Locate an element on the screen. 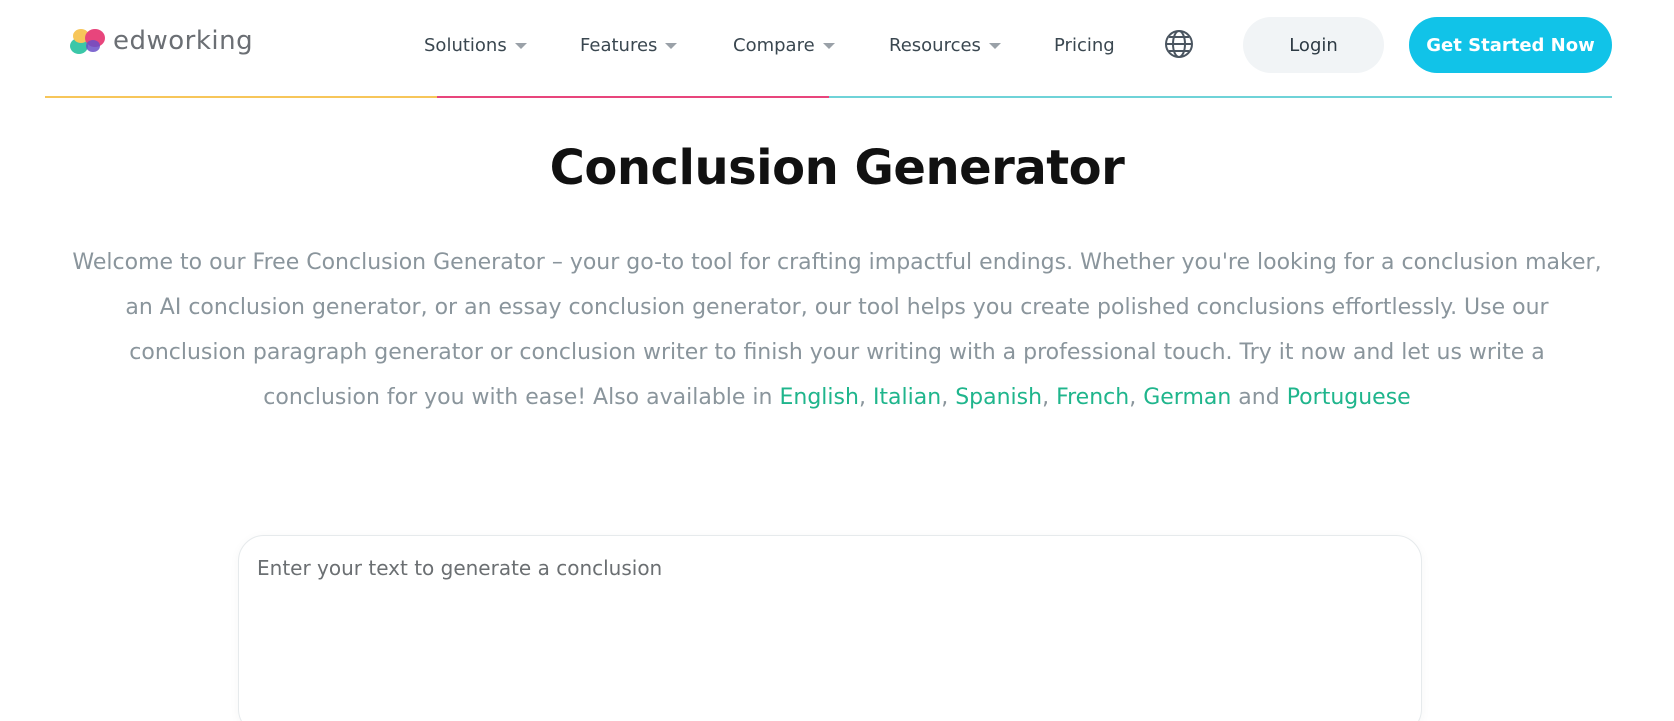 The image size is (1674, 721). header-divider-teal is located at coordinates (1220, 97).